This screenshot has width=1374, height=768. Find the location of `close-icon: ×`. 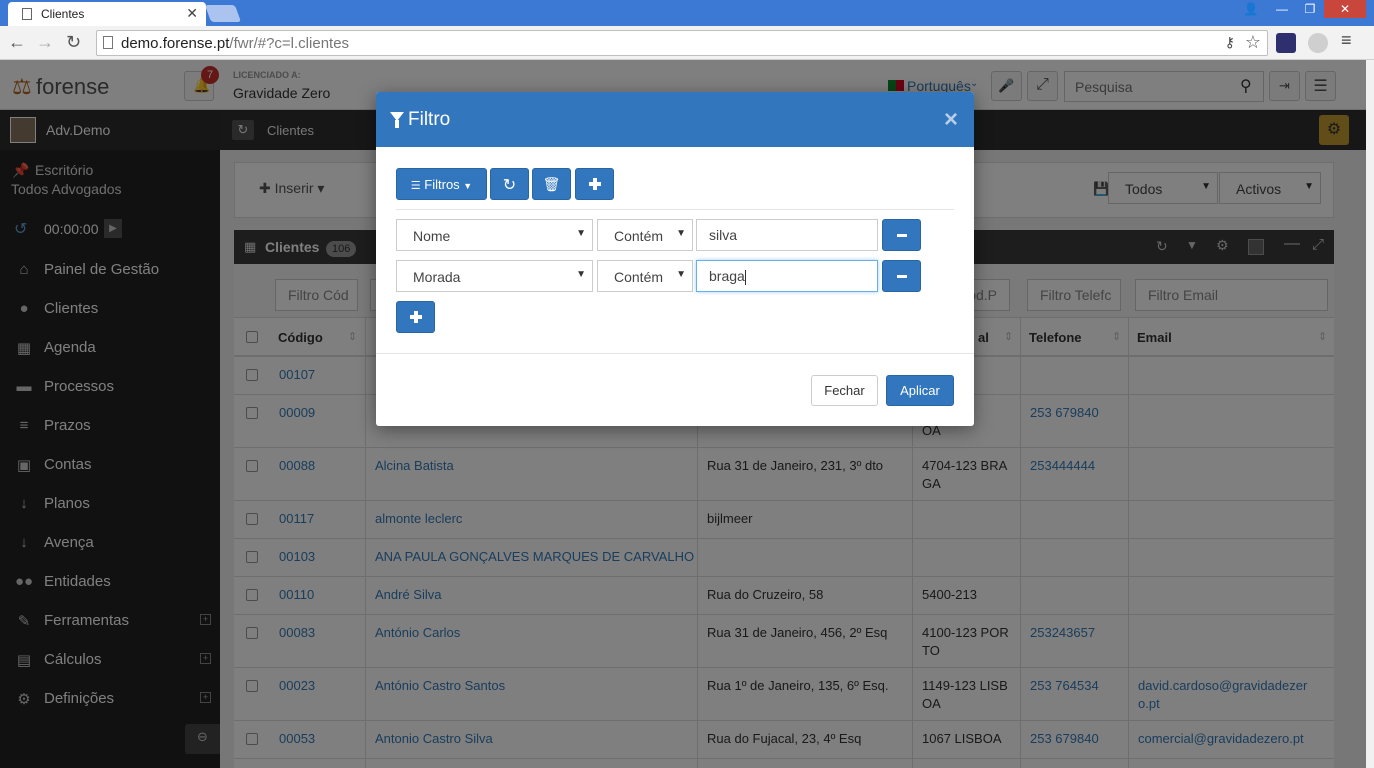

close-icon: × is located at coordinates (951, 120).